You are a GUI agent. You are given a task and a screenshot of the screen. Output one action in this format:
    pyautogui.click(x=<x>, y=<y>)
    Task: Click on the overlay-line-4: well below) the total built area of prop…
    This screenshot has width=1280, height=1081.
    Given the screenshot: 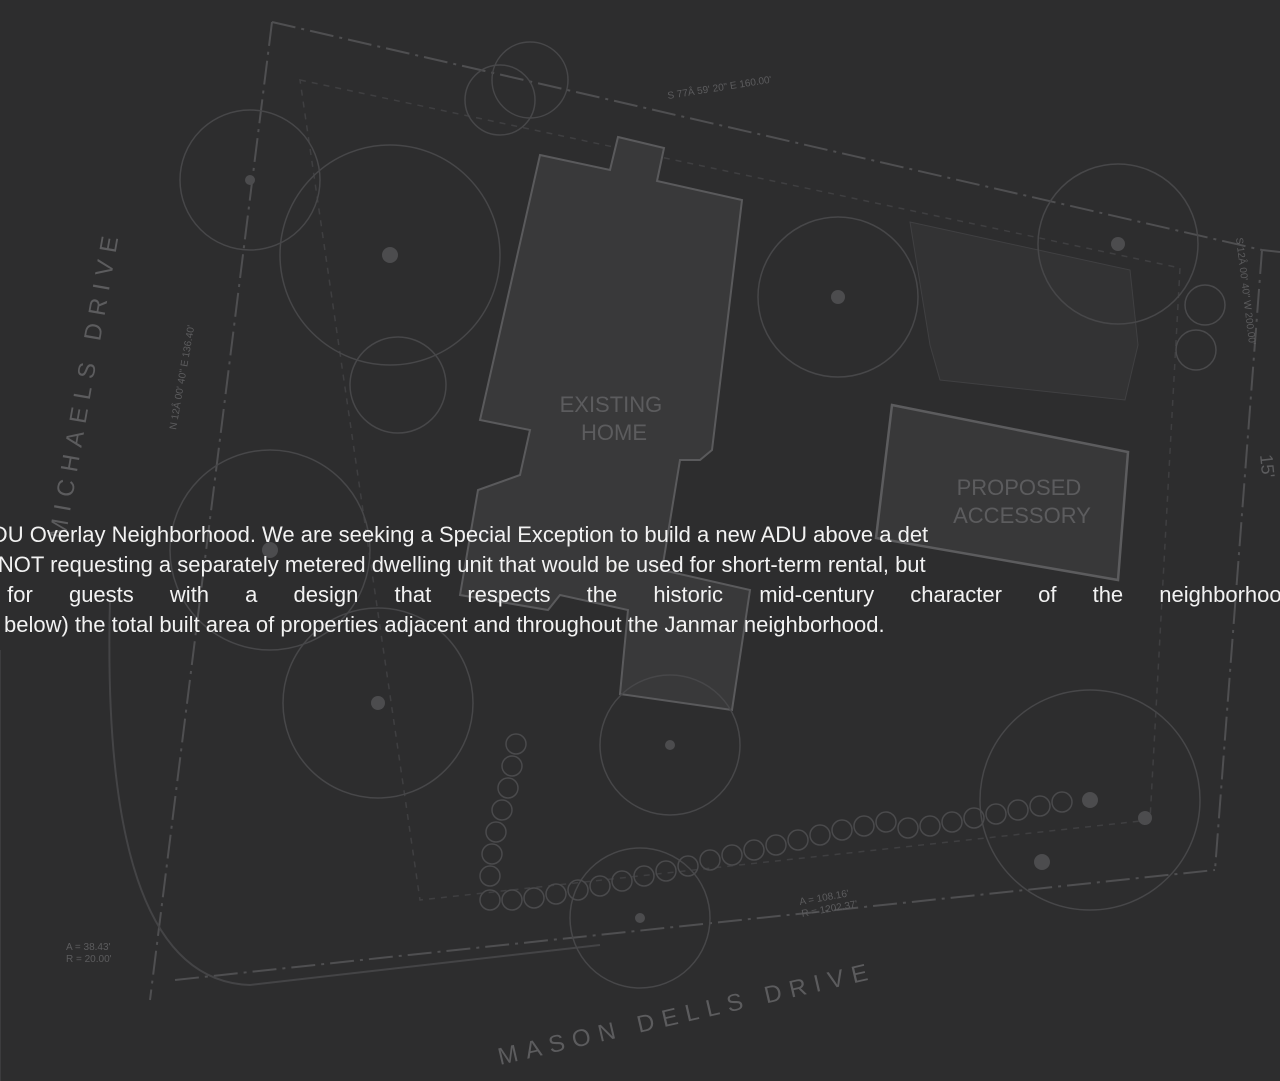 What is the action you would take?
    pyautogui.click(x=442, y=624)
    